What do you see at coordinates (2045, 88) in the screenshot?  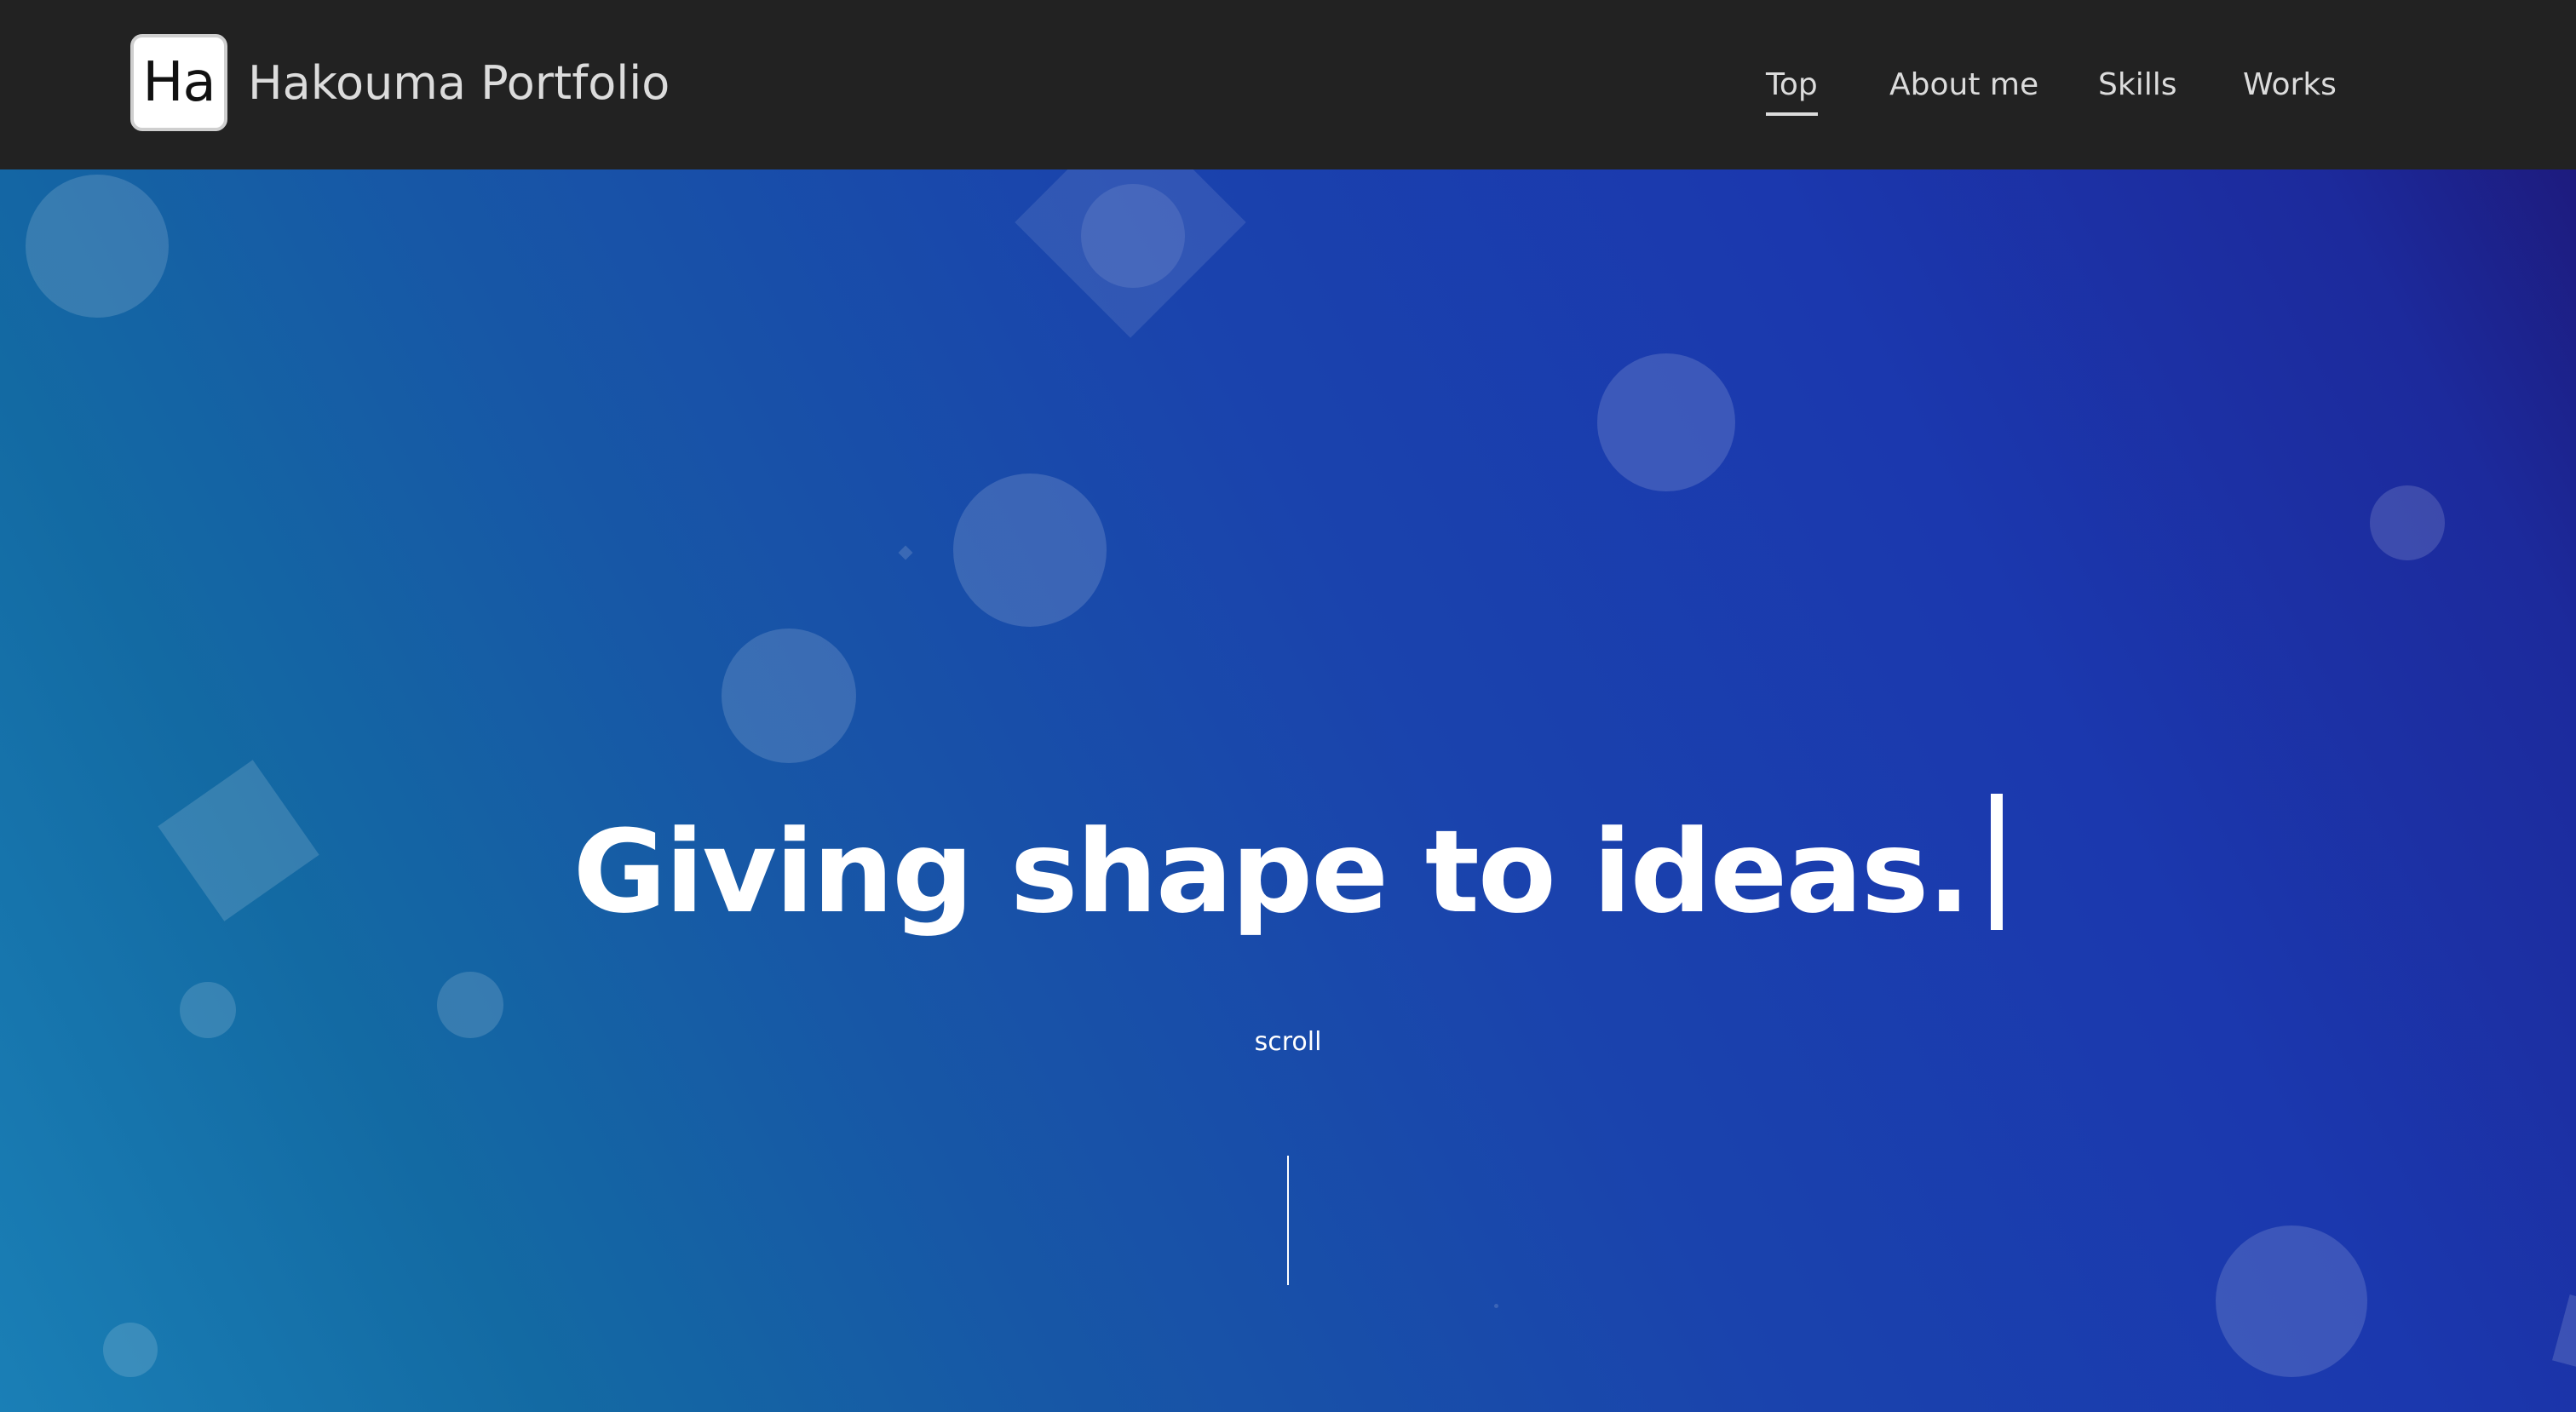 I see `main-nav: Top About me Skills Works` at bounding box center [2045, 88].